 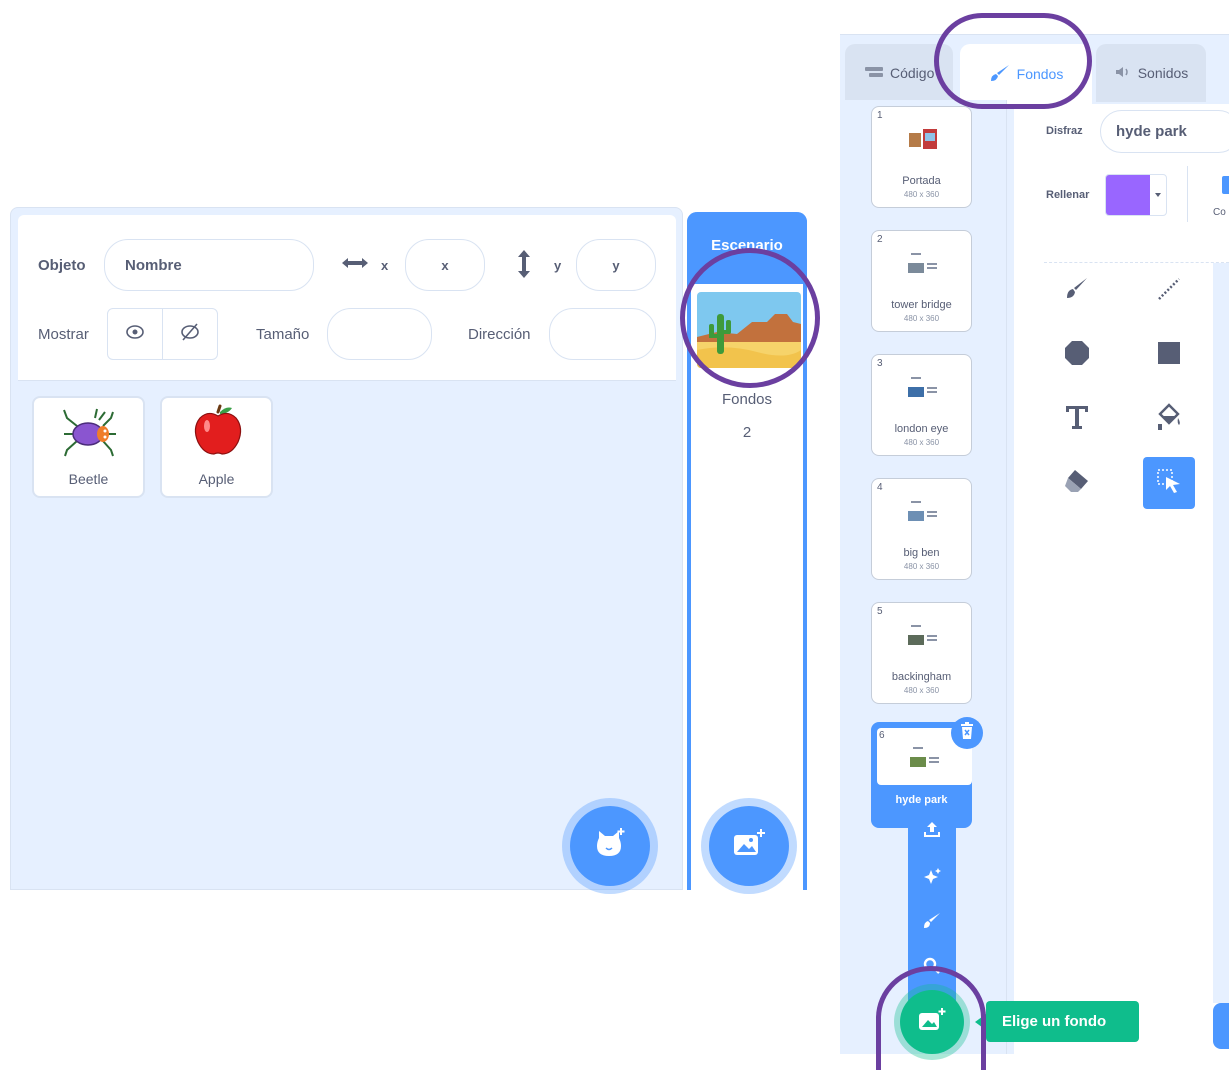 What do you see at coordinates (1158, 195) in the screenshot?
I see `caret-down-icon` at bounding box center [1158, 195].